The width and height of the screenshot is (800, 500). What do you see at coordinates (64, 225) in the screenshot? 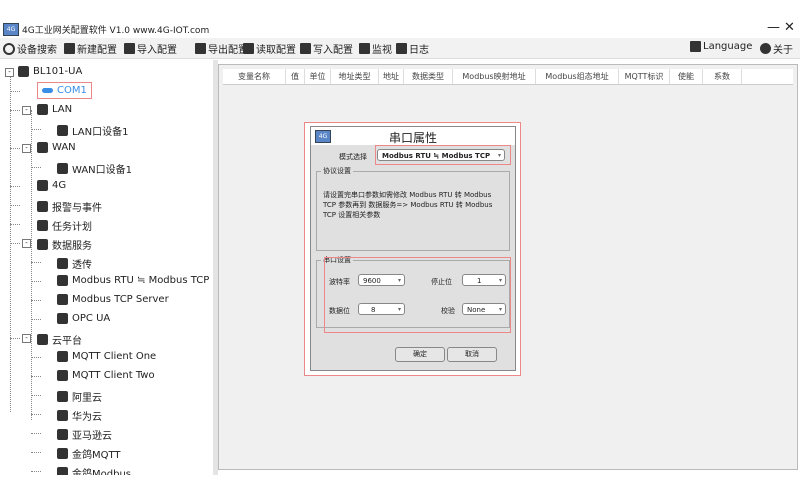
I see `tree-item: 任务计划` at bounding box center [64, 225].